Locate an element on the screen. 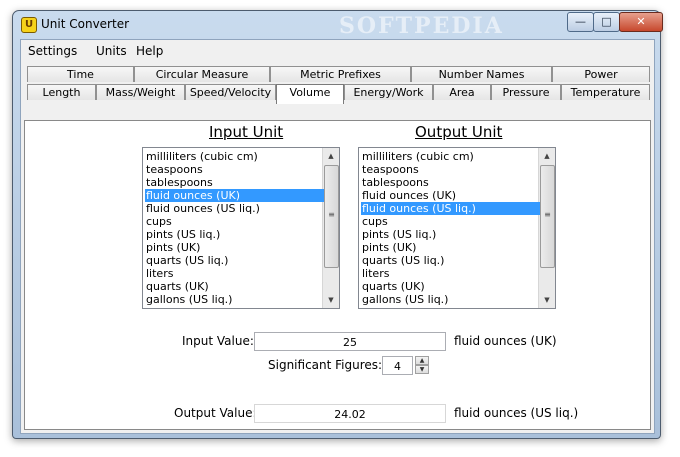 The image size is (680, 457). menu-units: Units is located at coordinates (111, 51).